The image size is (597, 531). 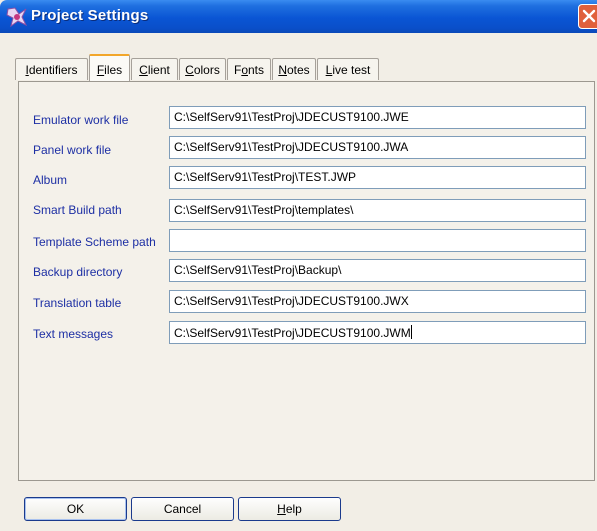 I want to click on window-title: Project Settings, so click(x=90, y=15).